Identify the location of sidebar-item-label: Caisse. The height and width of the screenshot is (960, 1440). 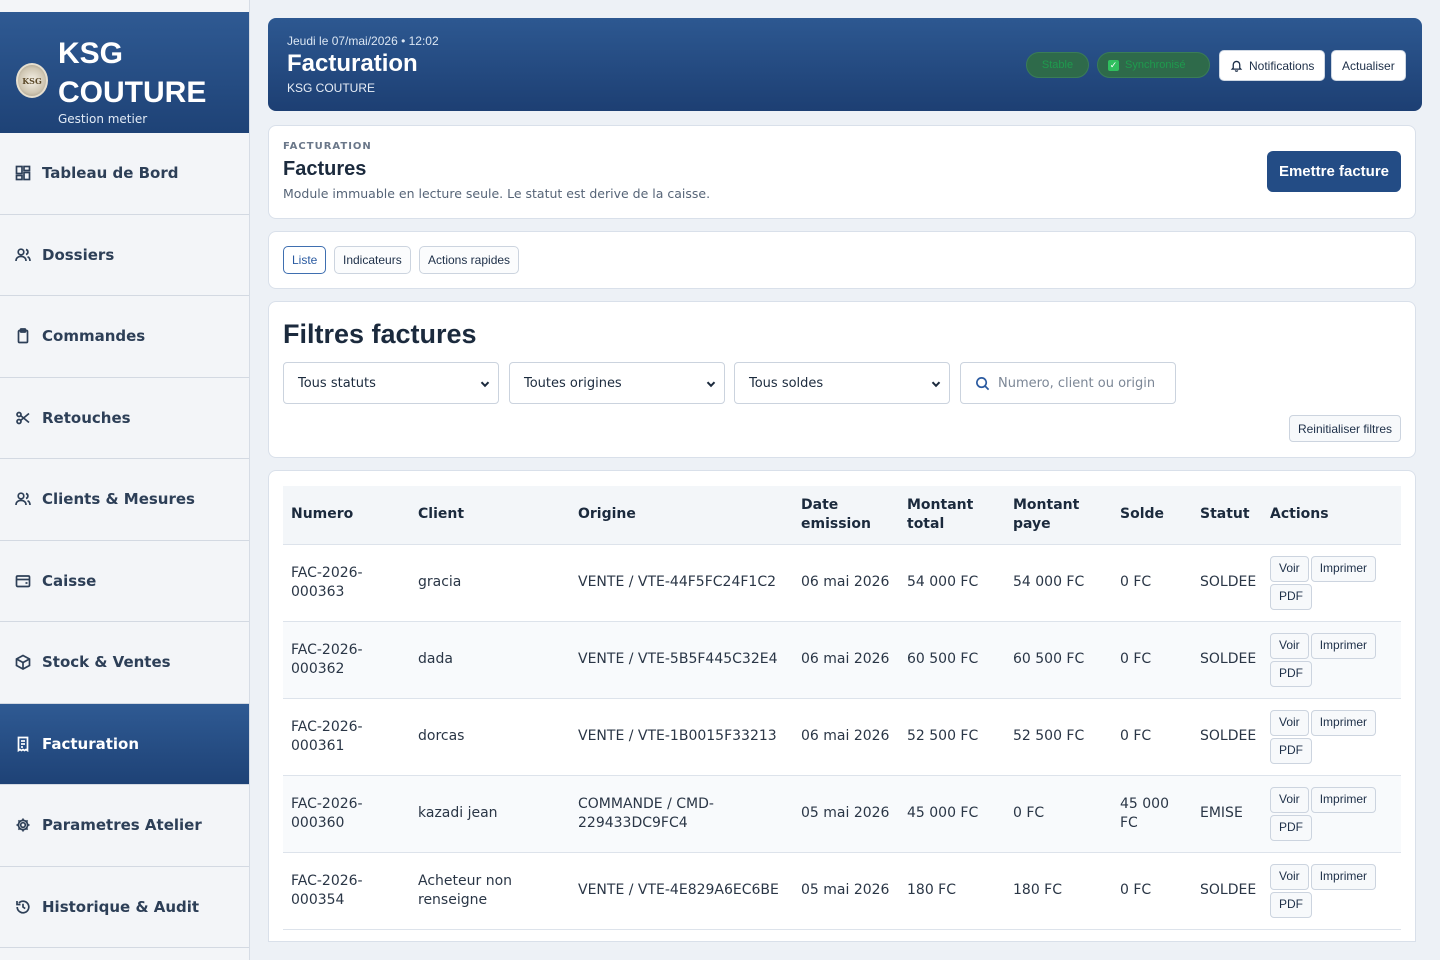
(69, 580).